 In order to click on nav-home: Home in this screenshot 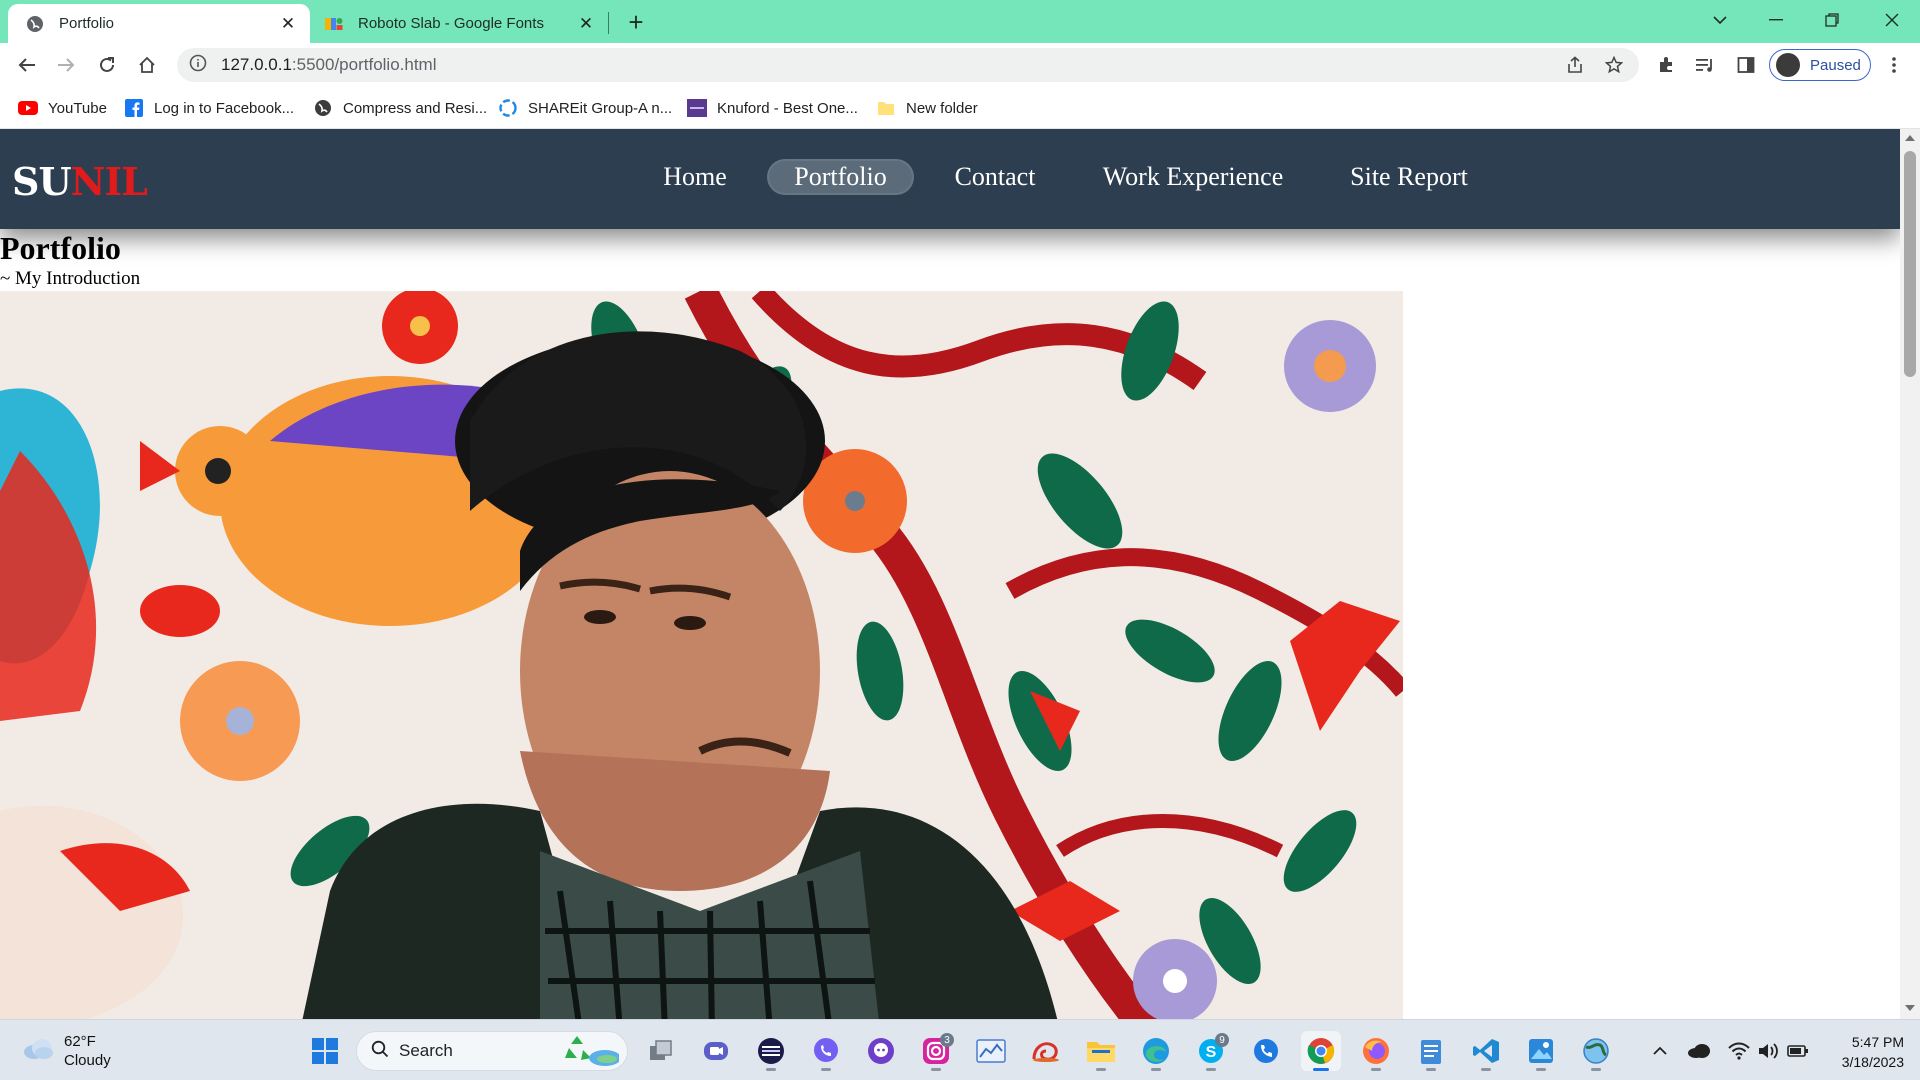, I will do `click(695, 177)`.